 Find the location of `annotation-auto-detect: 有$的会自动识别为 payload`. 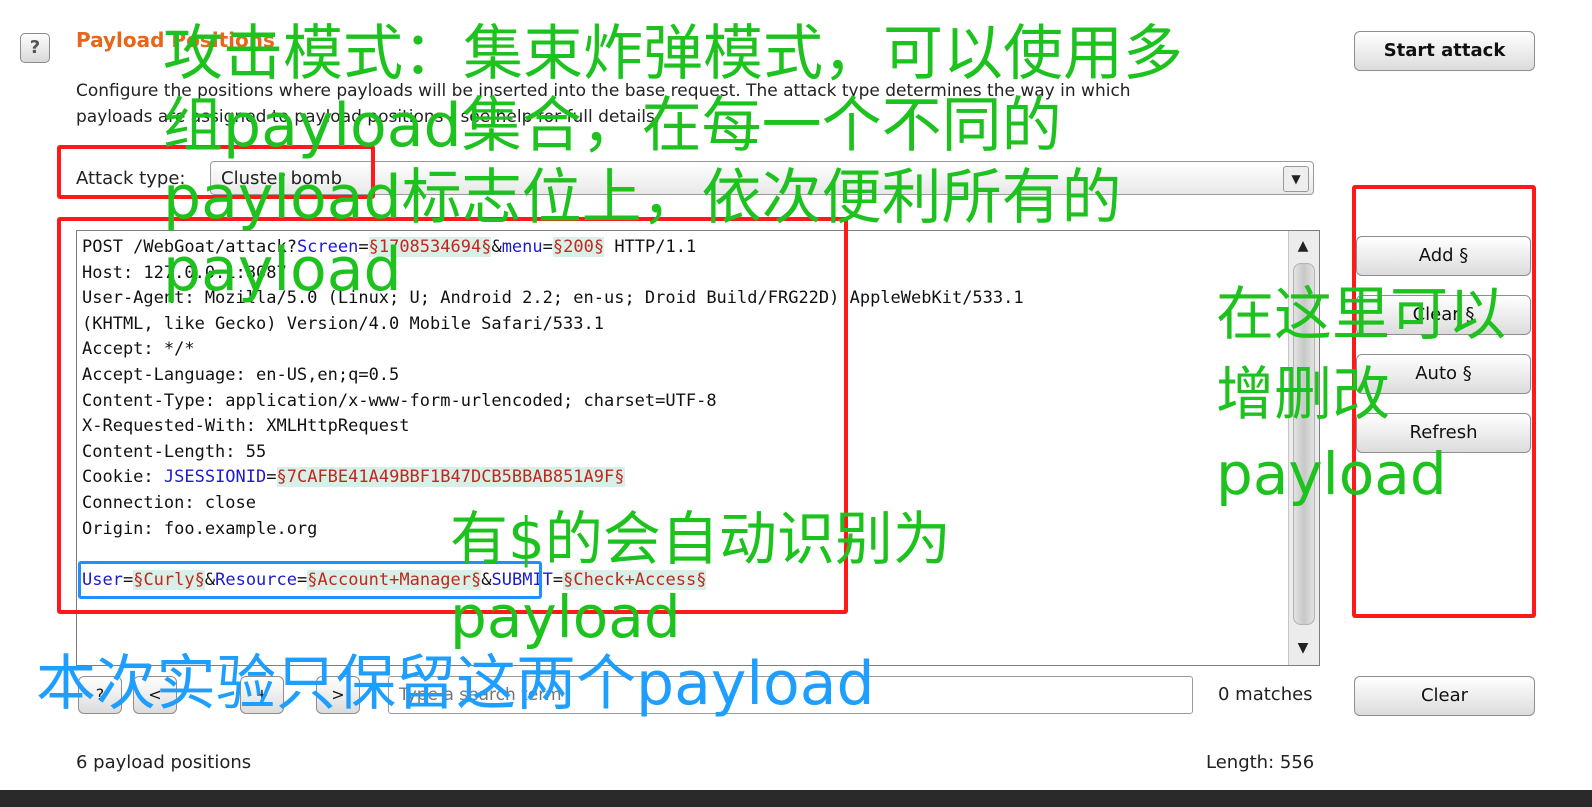

annotation-auto-detect: 有$的会自动识别为 payload is located at coordinates (700, 578).